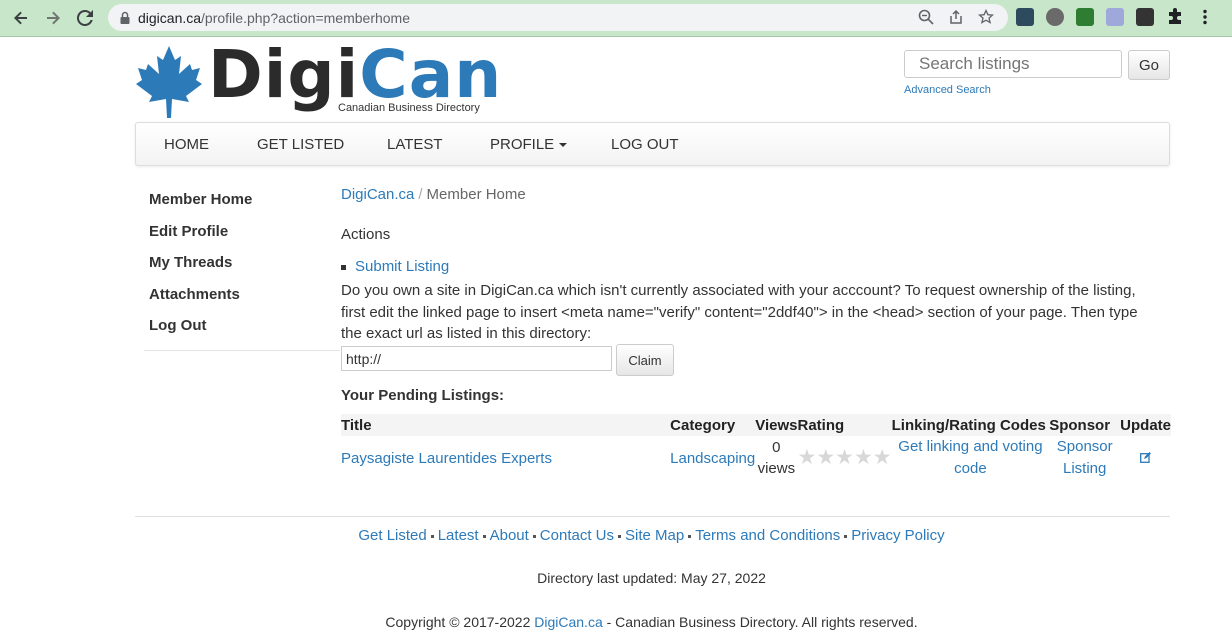 The image size is (1232, 639). I want to click on bullet-square-icon, so click(343, 267).